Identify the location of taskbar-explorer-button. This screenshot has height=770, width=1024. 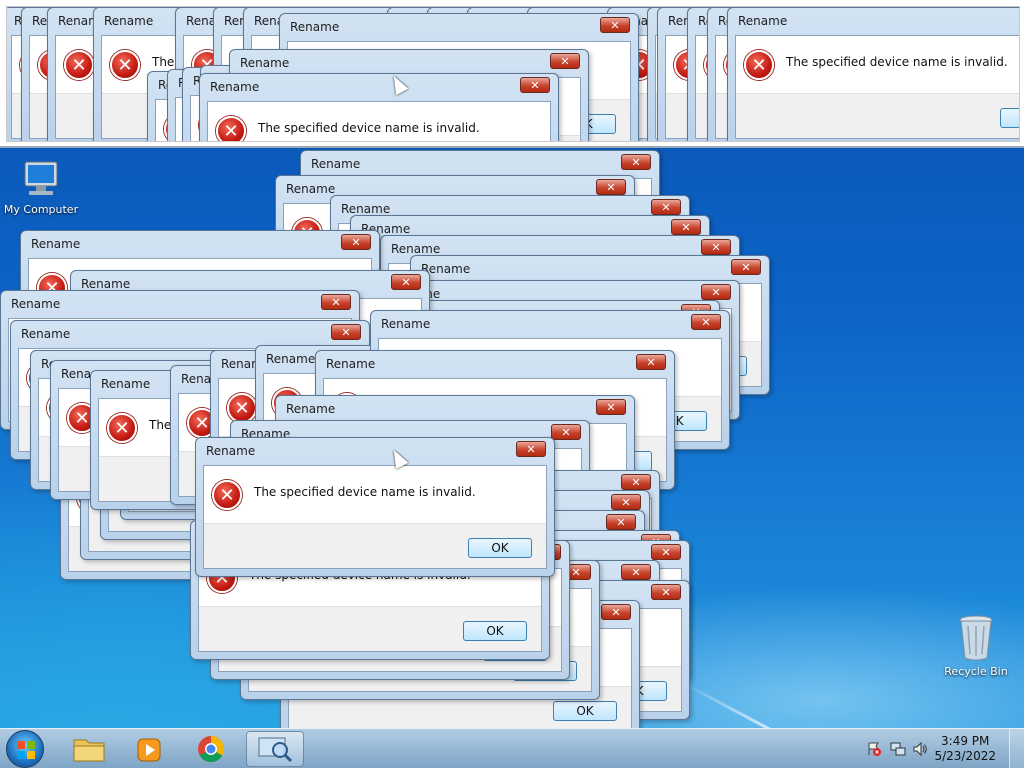
(89, 749).